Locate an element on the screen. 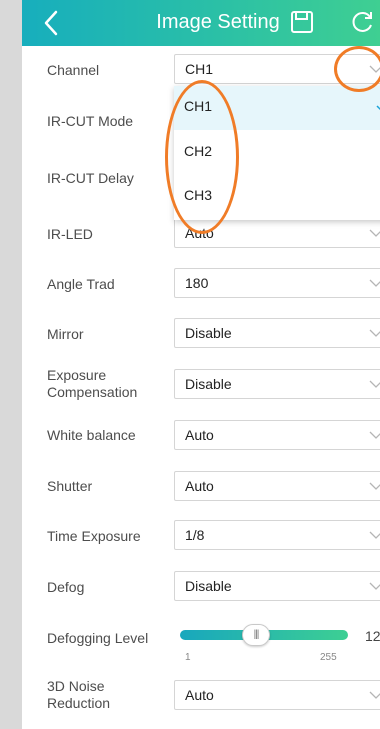 This screenshot has height=729, width=380. mirror-select: Disable is located at coordinates (277, 333).